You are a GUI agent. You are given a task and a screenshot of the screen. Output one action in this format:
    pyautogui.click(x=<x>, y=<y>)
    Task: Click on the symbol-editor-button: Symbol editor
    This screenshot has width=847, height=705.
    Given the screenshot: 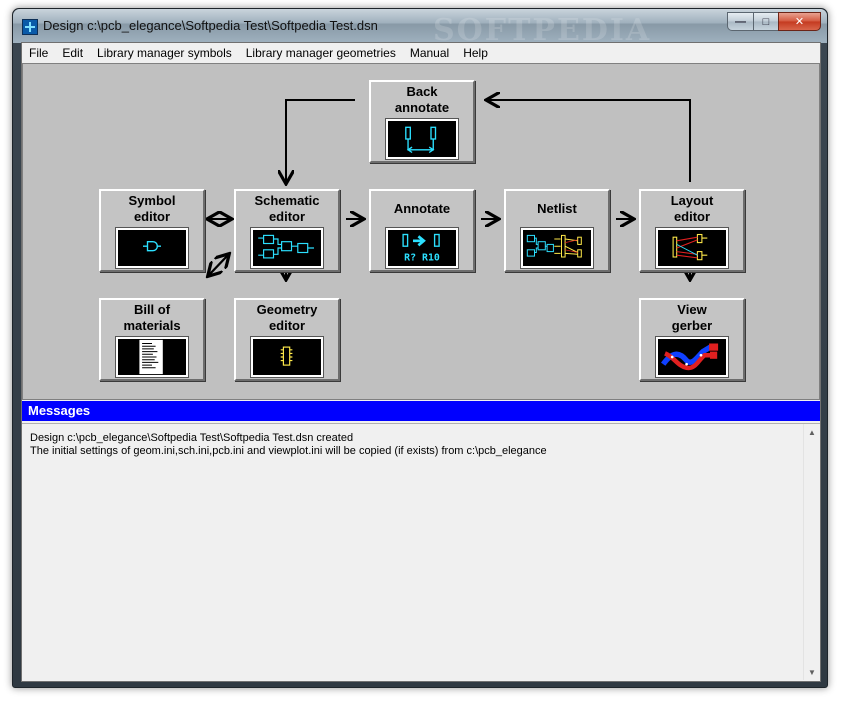 What is the action you would take?
    pyautogui.click(x=152, y=230)
    